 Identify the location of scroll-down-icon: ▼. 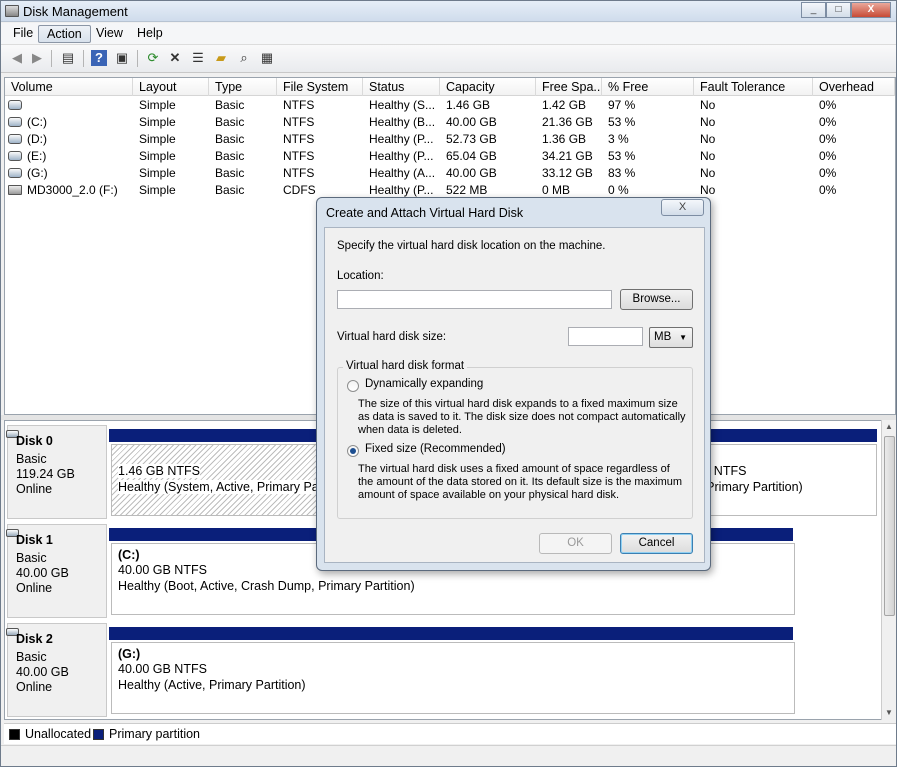
(889, 712).